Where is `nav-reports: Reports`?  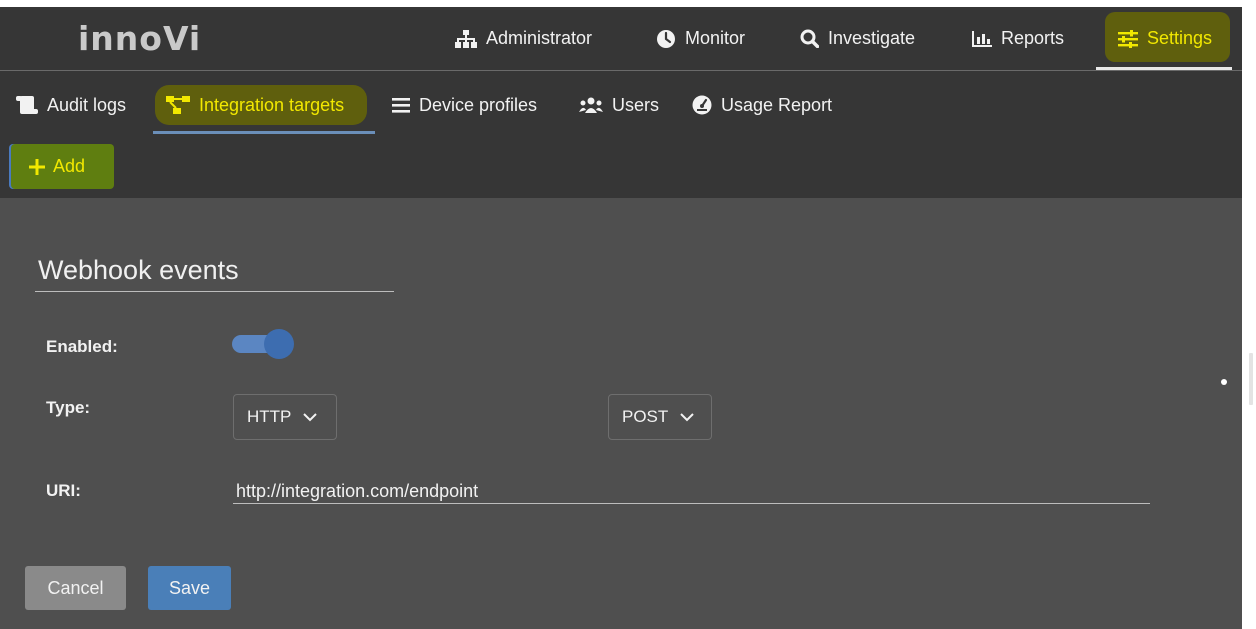
nav-reports: Reports is located at coordinates (1018, 38).